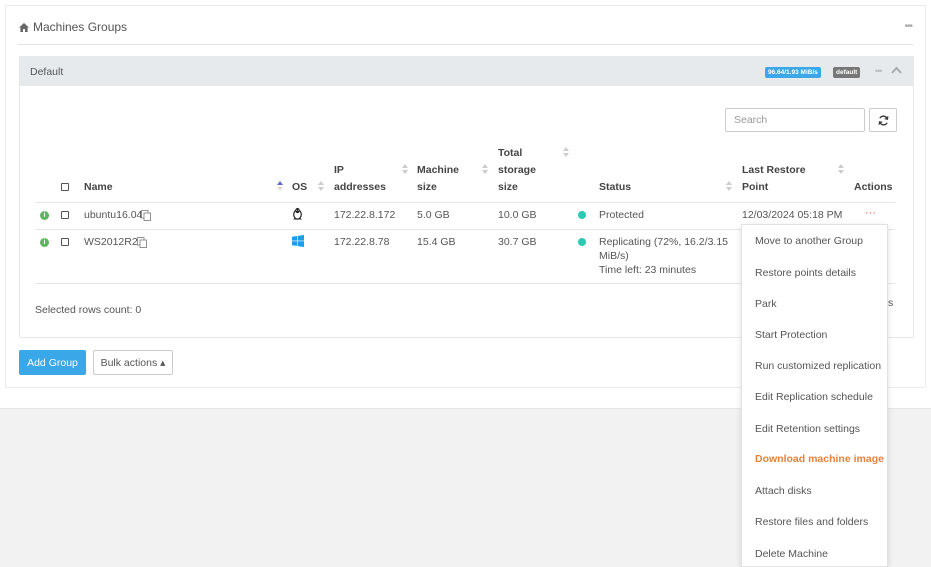 Image resolution: width=931 pixels, height=567 pixels. I want to click on default-badge: default, so click(847, 72).